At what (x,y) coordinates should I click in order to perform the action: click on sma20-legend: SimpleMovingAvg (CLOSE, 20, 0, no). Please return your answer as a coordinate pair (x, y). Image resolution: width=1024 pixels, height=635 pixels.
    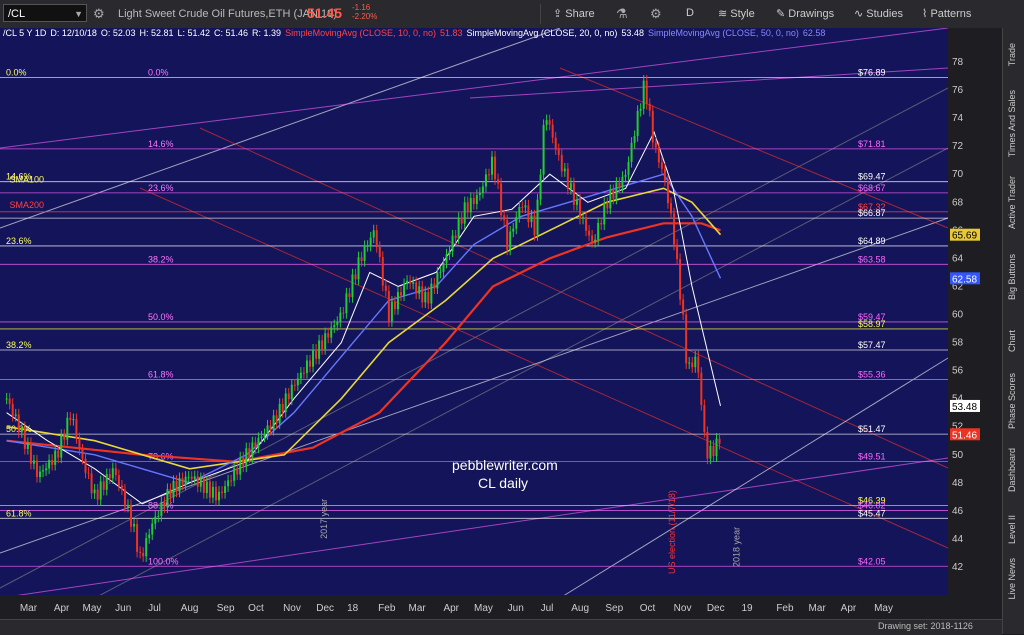
    Looking at the image, I should click on (542, 33).